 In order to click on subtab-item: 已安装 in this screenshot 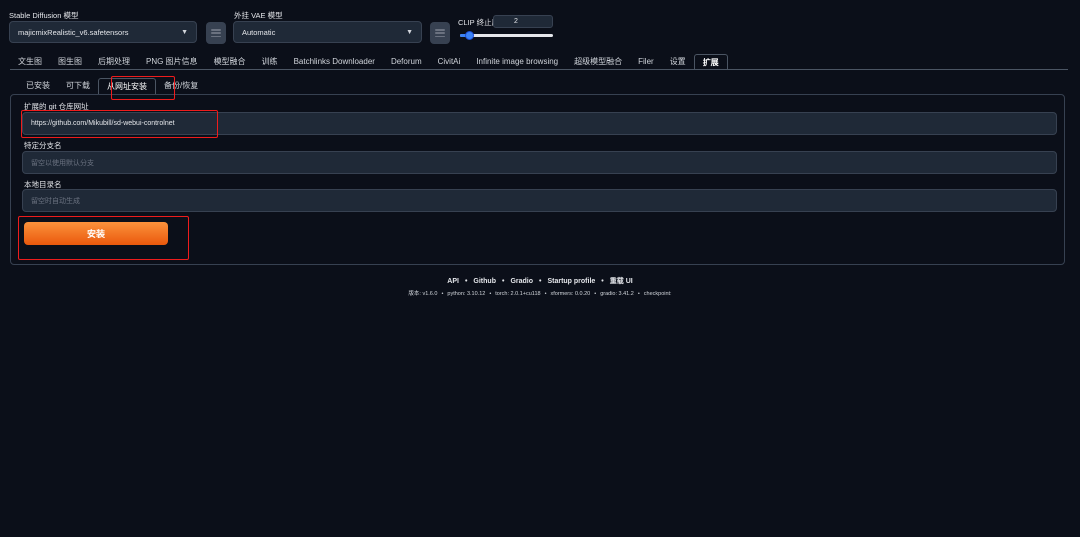, I will do `click(38, 86)`.